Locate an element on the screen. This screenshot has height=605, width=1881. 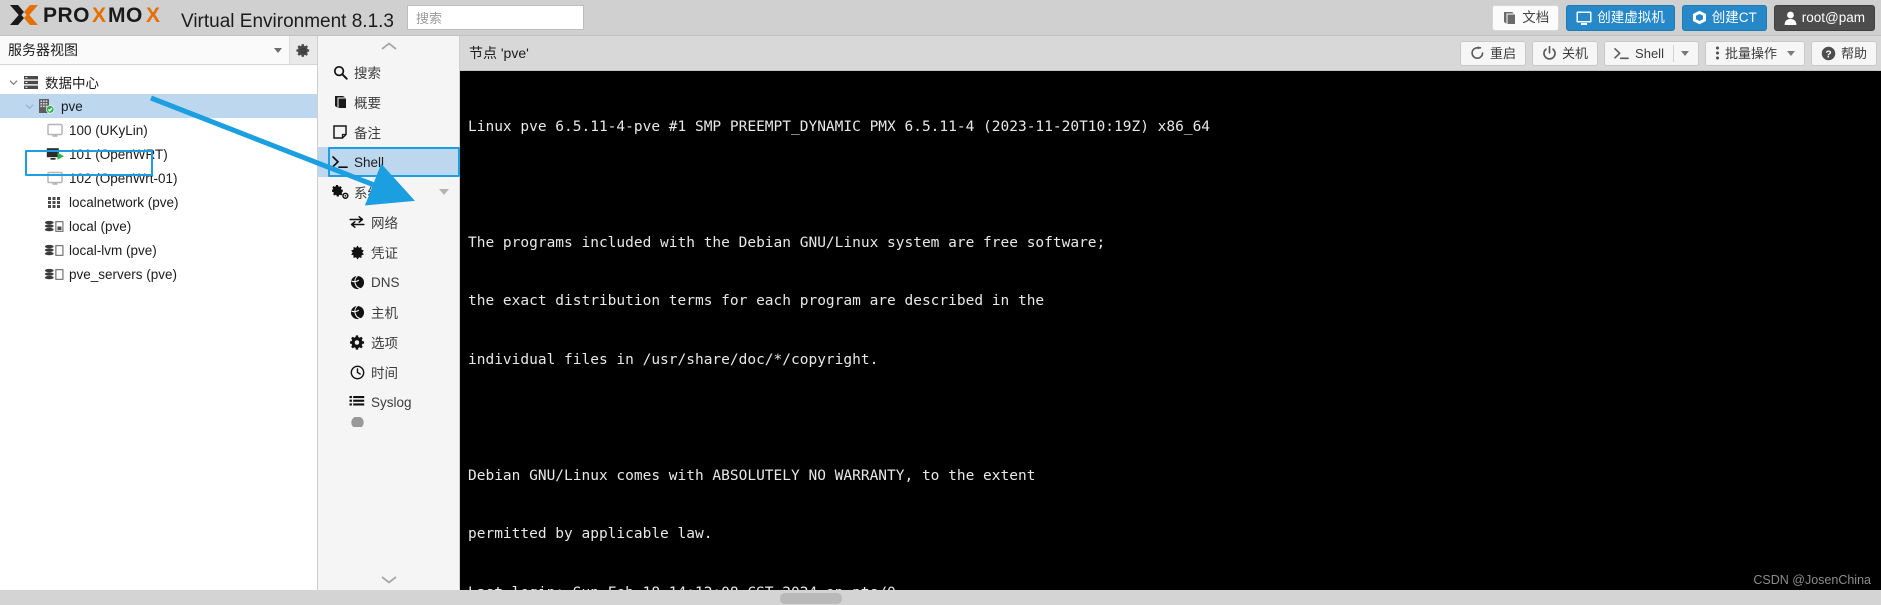
chevron-up-icon is located at coordinates (388, 46).